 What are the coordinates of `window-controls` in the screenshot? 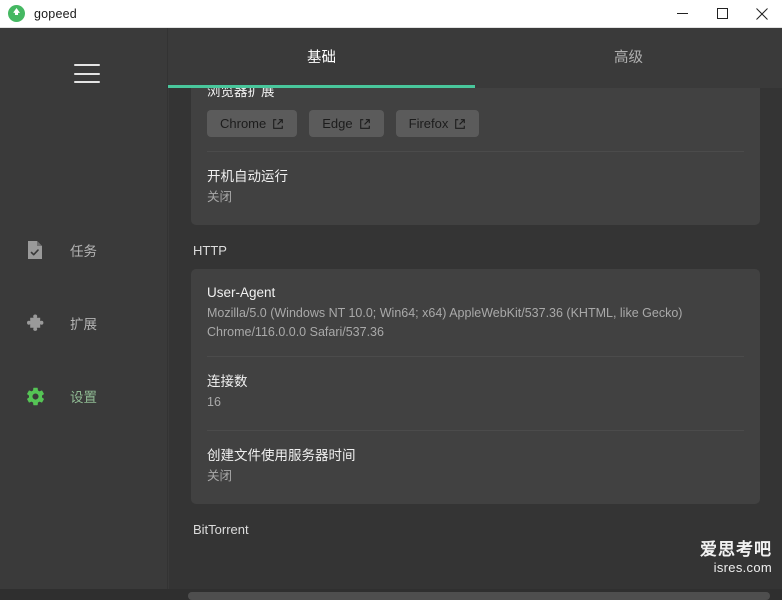 It's located at (722, 14).